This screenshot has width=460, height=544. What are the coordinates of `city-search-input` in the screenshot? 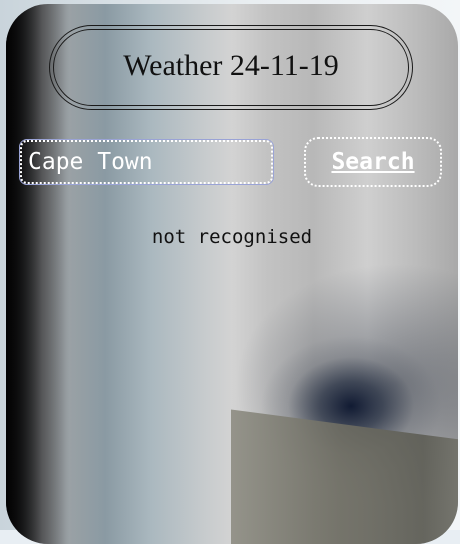 It's located at (146, 162).